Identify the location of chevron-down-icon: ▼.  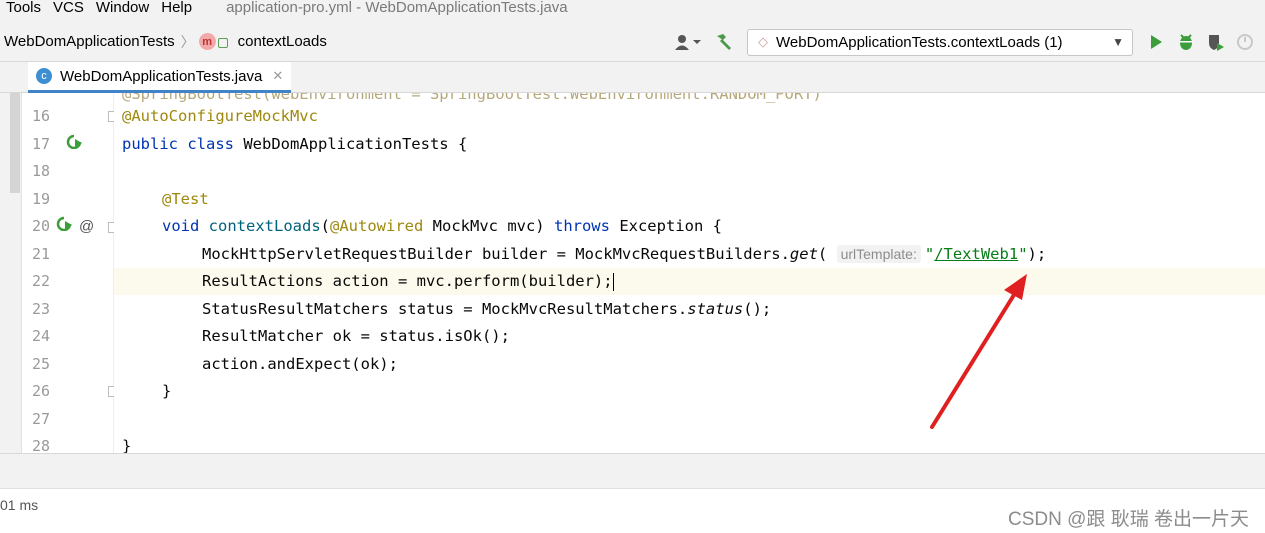
(1118, 42).